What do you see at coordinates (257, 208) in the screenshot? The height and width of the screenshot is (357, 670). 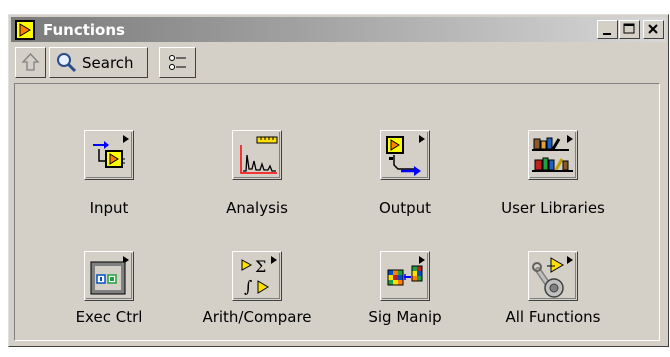 I see `palette-item-label: Analysis` at bounding box center [257, 208].